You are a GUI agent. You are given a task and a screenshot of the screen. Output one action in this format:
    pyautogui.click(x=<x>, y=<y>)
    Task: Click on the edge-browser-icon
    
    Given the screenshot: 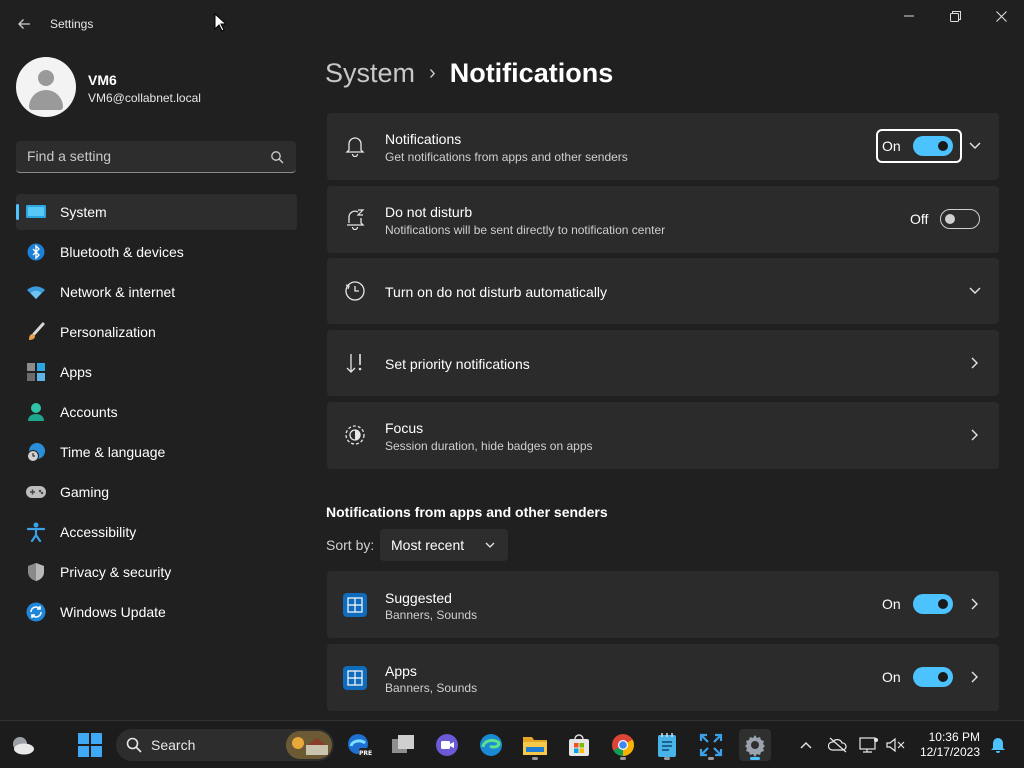 What is the action you would take?
    pyautogui.click(x=491, y=745)
    